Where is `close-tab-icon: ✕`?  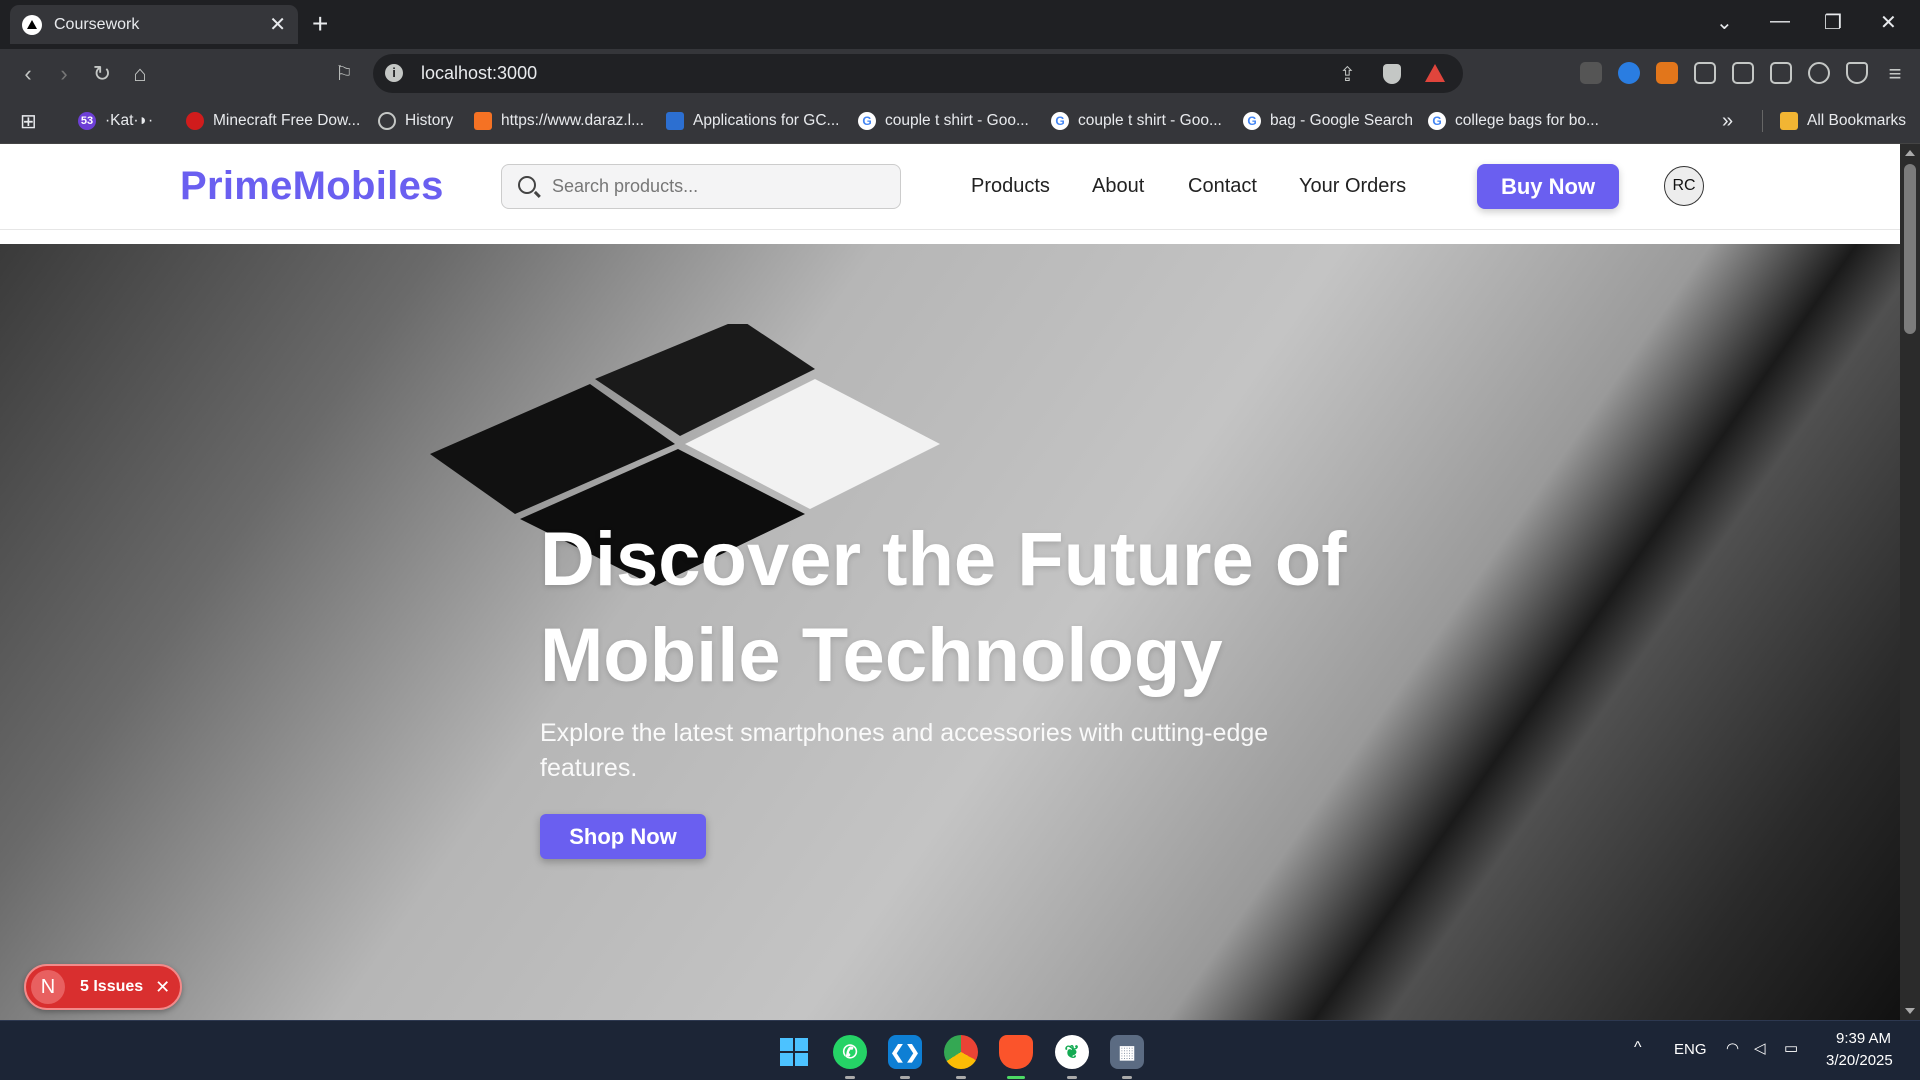 close-tab-icon: ✕ is located at coordinates (277, 24).